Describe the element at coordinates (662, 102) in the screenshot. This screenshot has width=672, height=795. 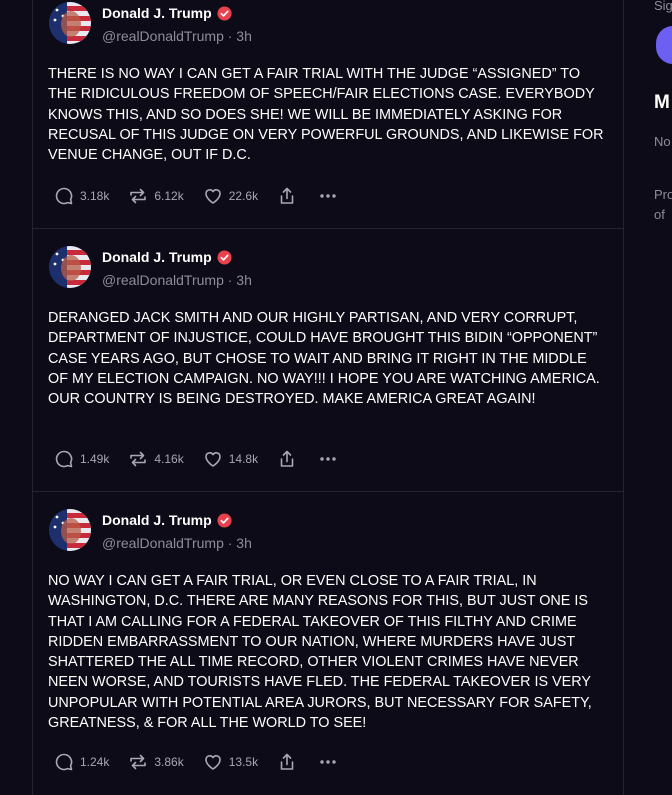
I see `sidebar-heading: M` at that location.